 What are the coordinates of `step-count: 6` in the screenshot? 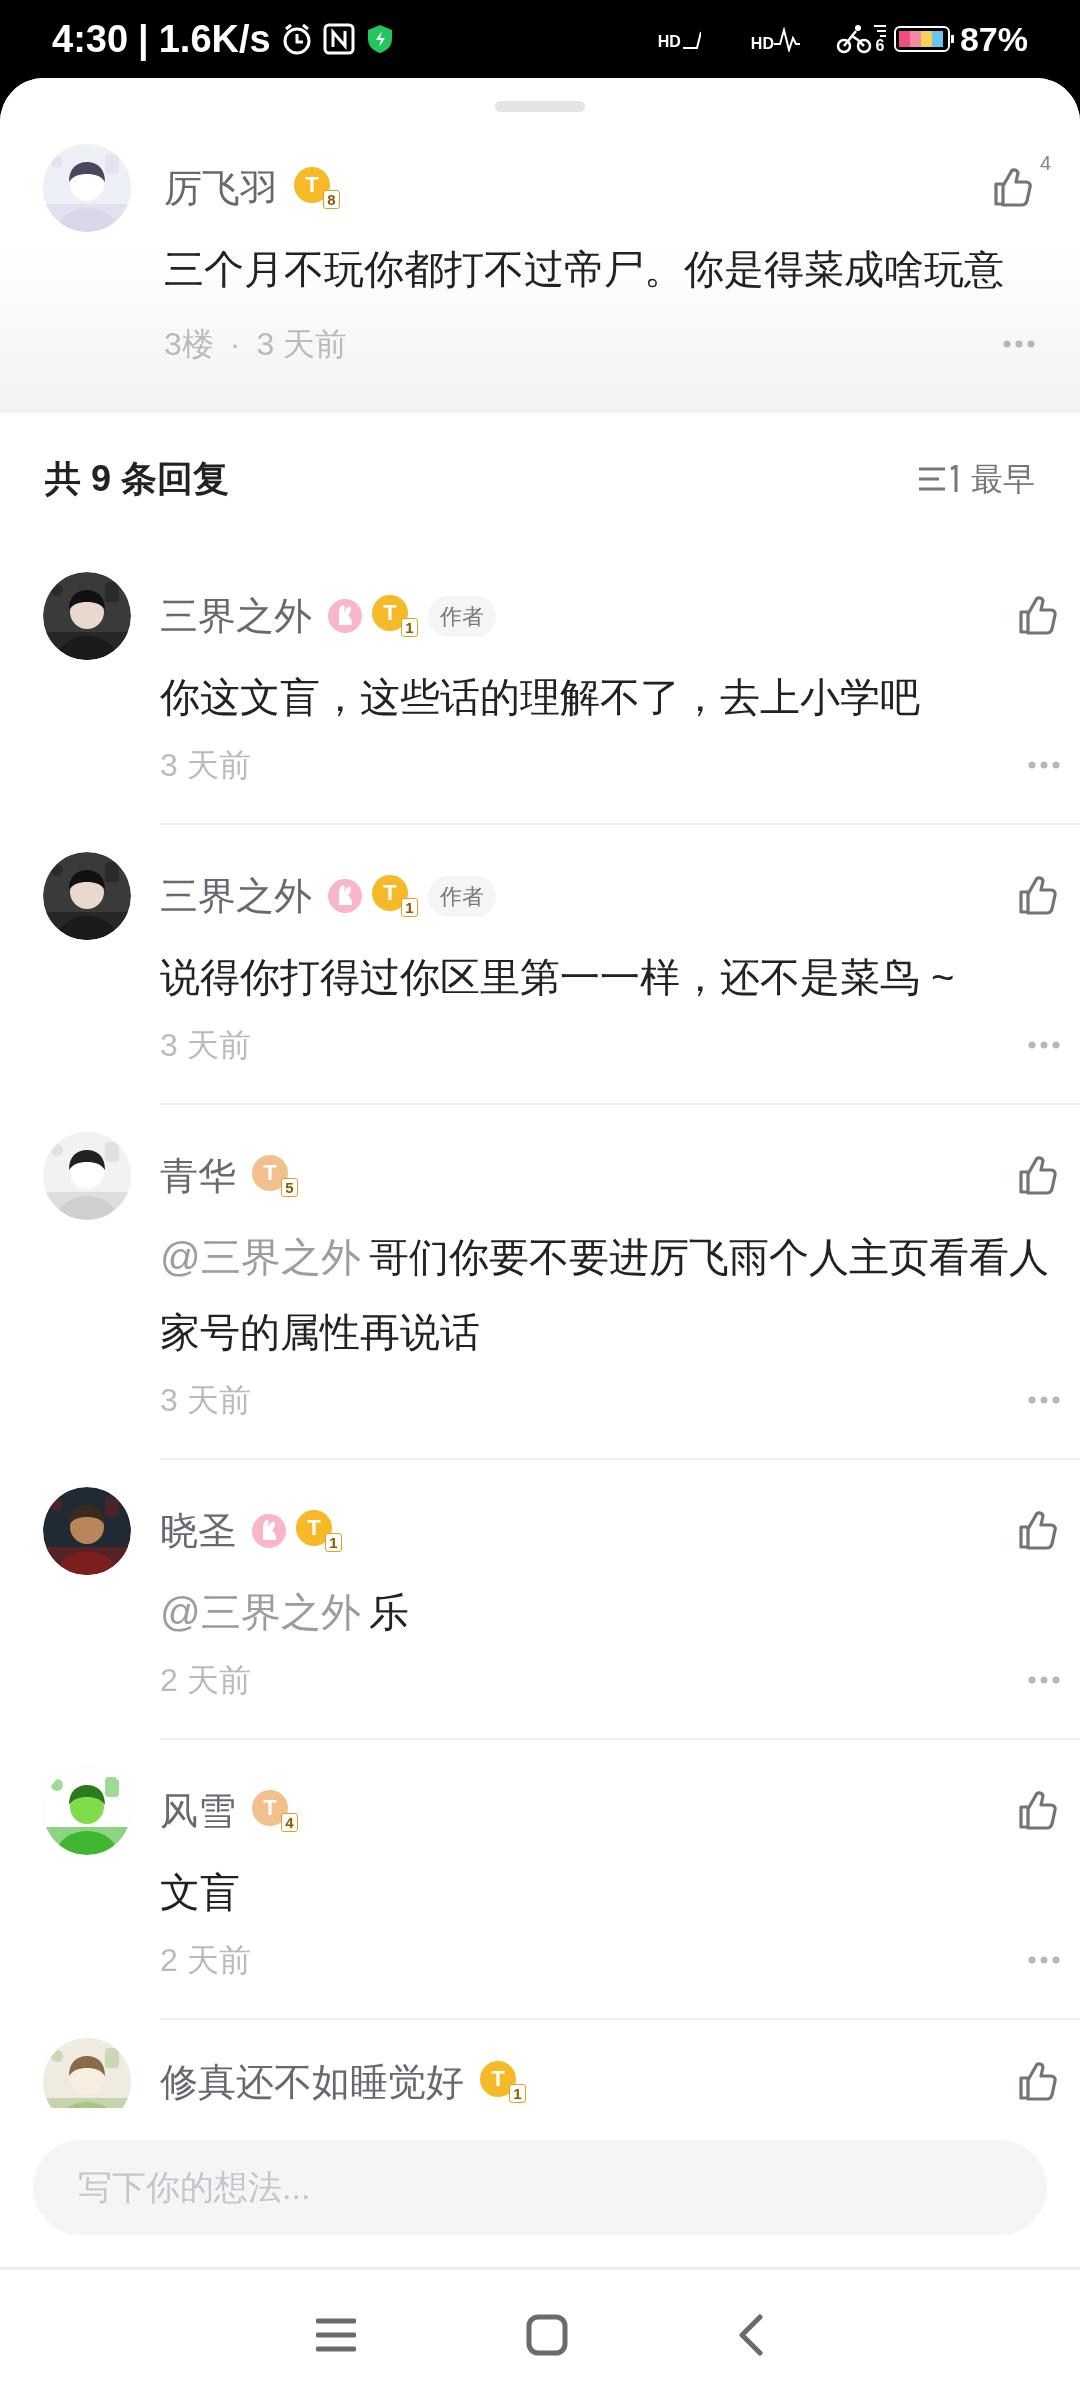 It's located at (880, 46).